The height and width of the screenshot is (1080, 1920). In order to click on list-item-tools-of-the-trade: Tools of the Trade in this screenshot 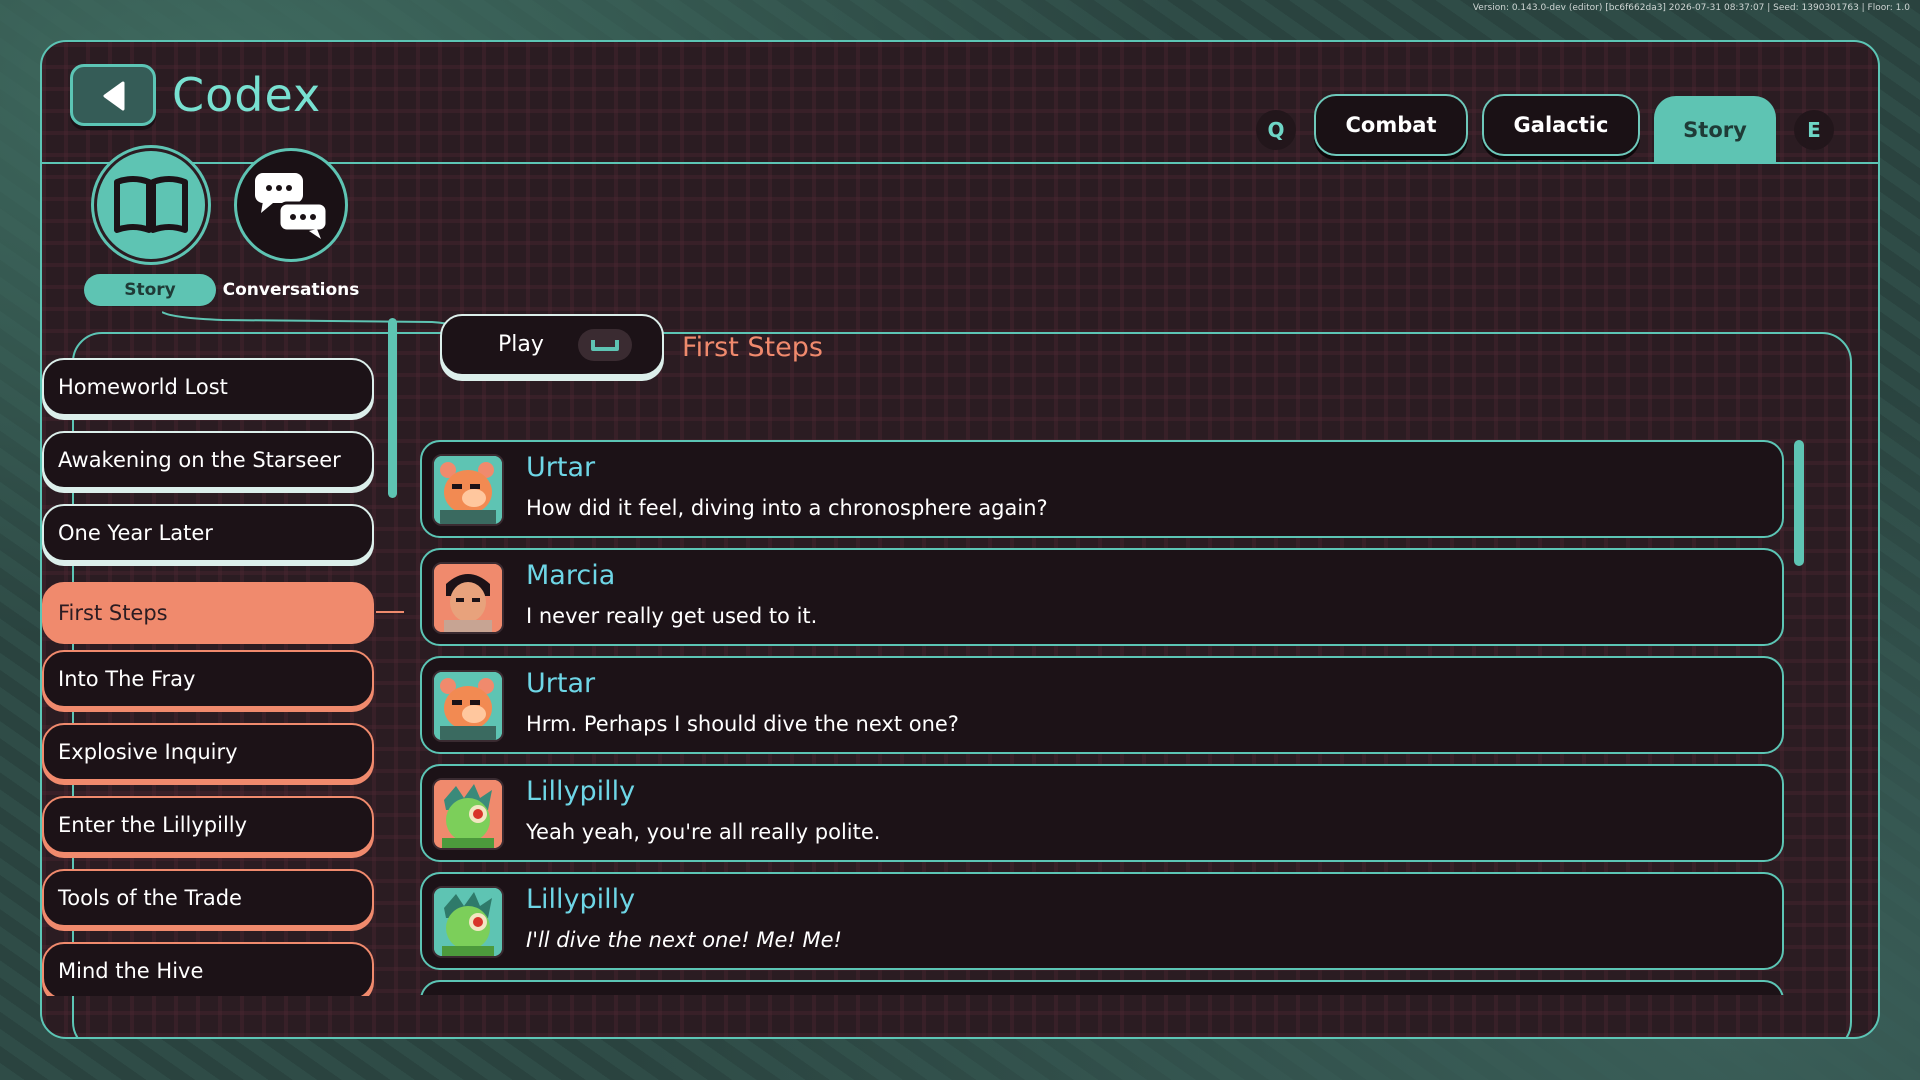, I will do `click(208, 898)`.